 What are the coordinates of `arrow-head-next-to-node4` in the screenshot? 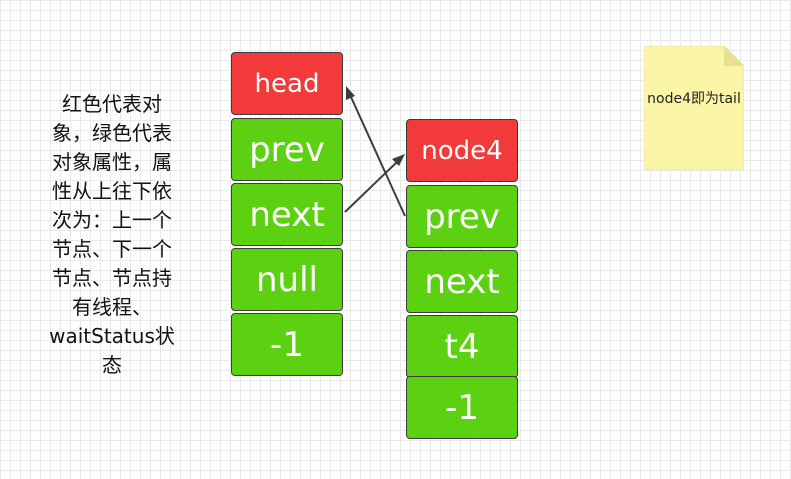 It's located at (371, 187).